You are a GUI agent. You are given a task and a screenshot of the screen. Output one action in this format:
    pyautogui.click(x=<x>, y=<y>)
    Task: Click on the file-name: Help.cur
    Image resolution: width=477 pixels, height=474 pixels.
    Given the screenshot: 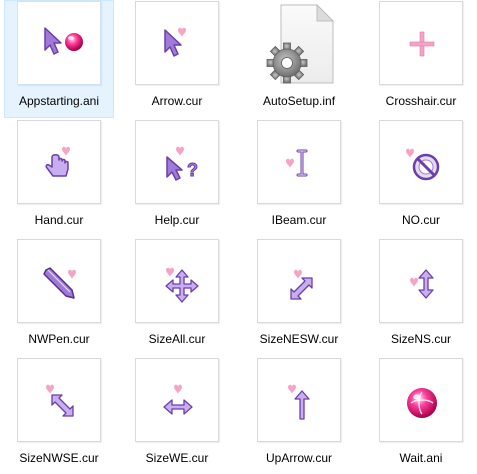 What is the action you would take?
    pyautogui.click(x=177, y=220)
    